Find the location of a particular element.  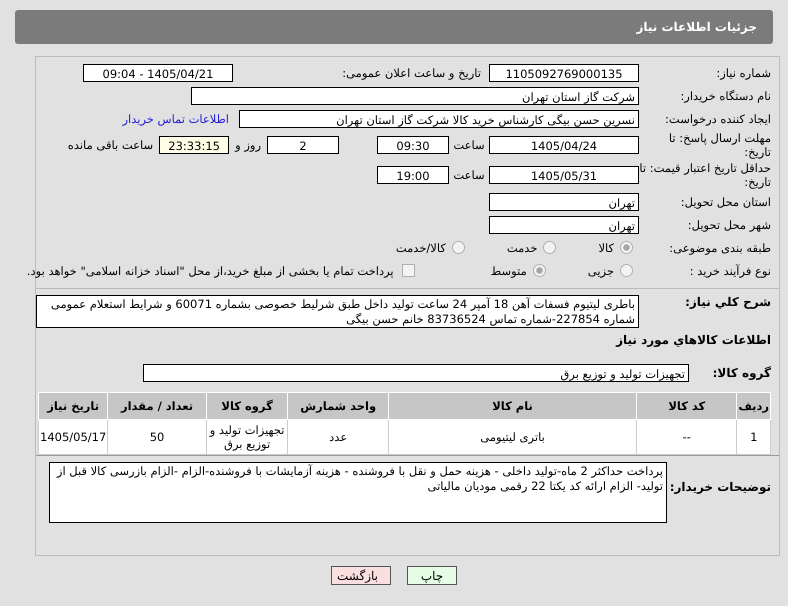

validity-time-field: 19:00 is located at coordinates (413, 175).